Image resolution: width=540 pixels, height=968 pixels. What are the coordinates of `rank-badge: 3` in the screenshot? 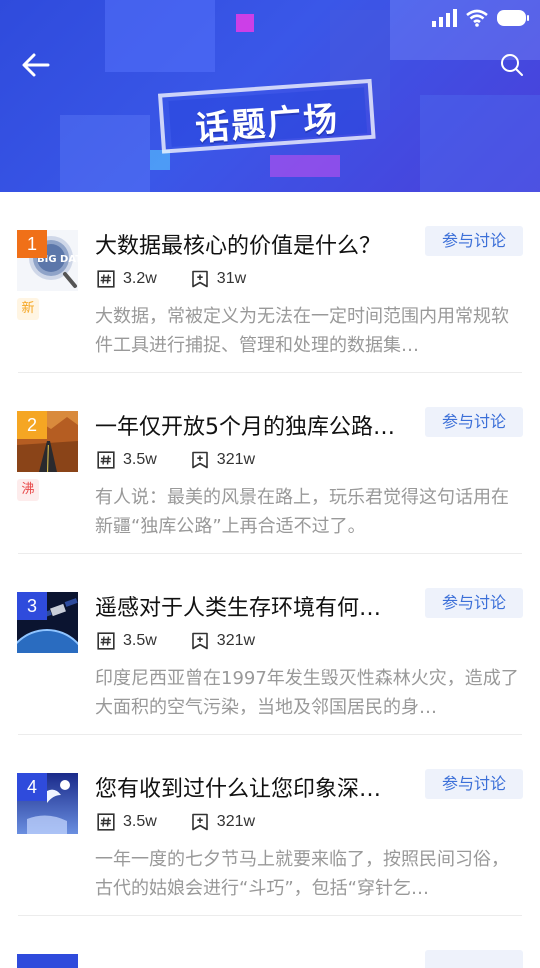 It's located at (32, 606).